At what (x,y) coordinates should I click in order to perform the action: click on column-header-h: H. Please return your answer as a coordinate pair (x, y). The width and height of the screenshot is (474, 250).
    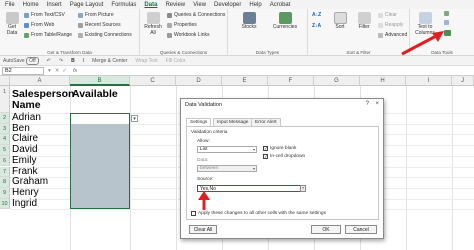
    Looking at the image, I should click on (383, 81).